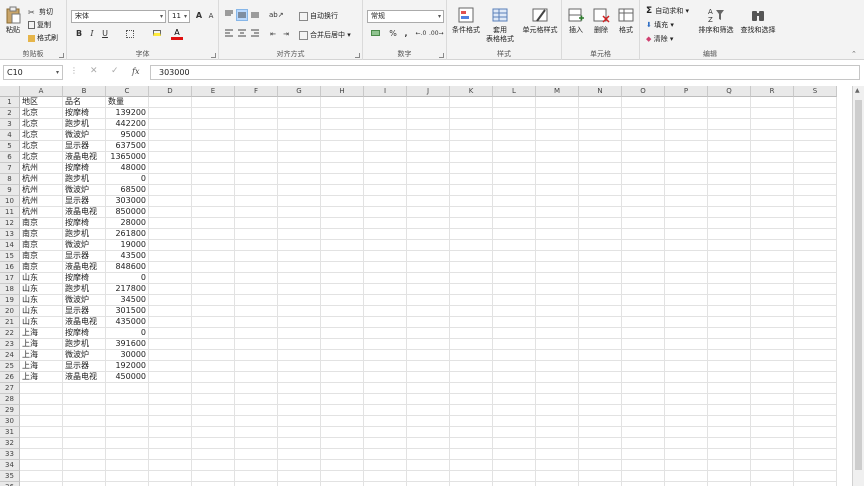 The width and height of the screenshot is (864, 486). I want to click on cell-c35, so click(127, 476).